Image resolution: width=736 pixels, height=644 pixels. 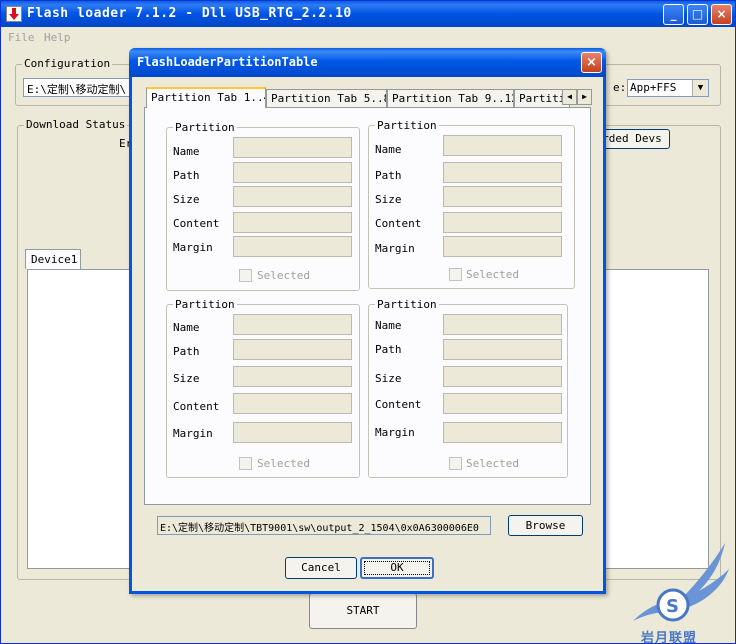 I want to click on ok-button-label: OK, so click(x=397, y=568).